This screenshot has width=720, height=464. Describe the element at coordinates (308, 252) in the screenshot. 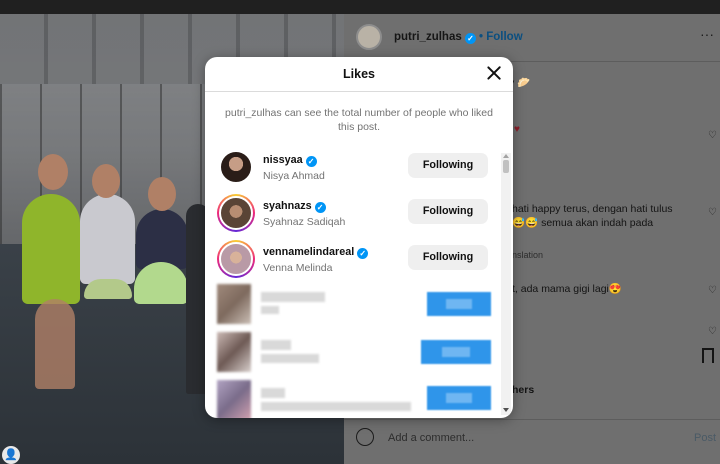

I see `like-username-text: vennamelindareal` at that location.